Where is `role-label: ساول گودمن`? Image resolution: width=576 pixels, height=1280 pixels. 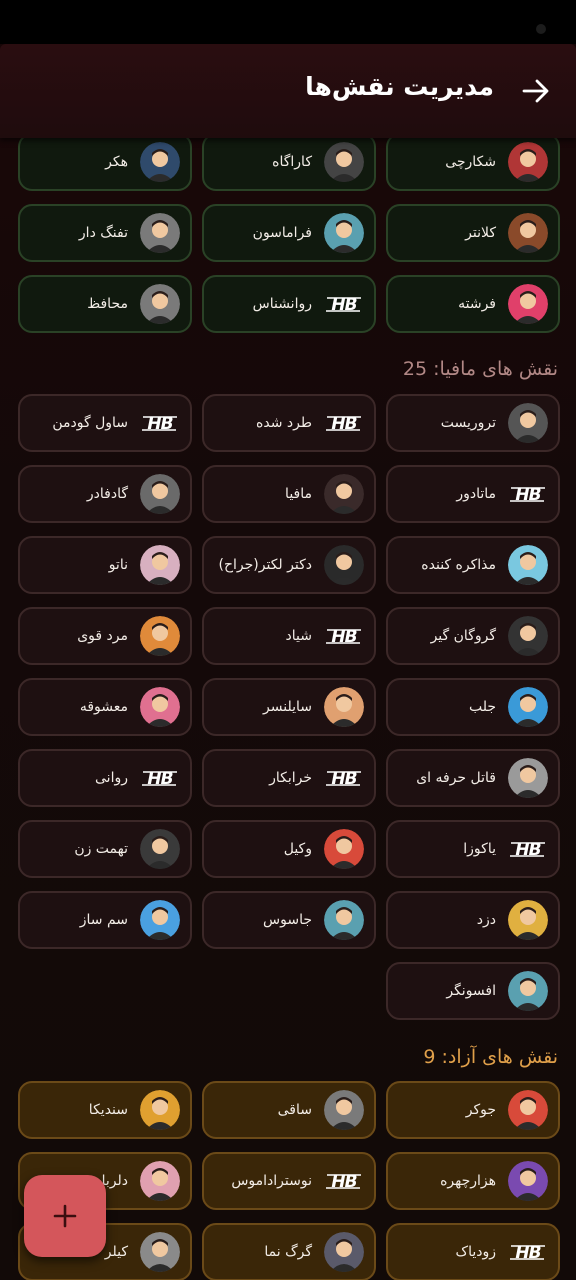
role-label: ساول گودمن is located at coordinates (90, 423).